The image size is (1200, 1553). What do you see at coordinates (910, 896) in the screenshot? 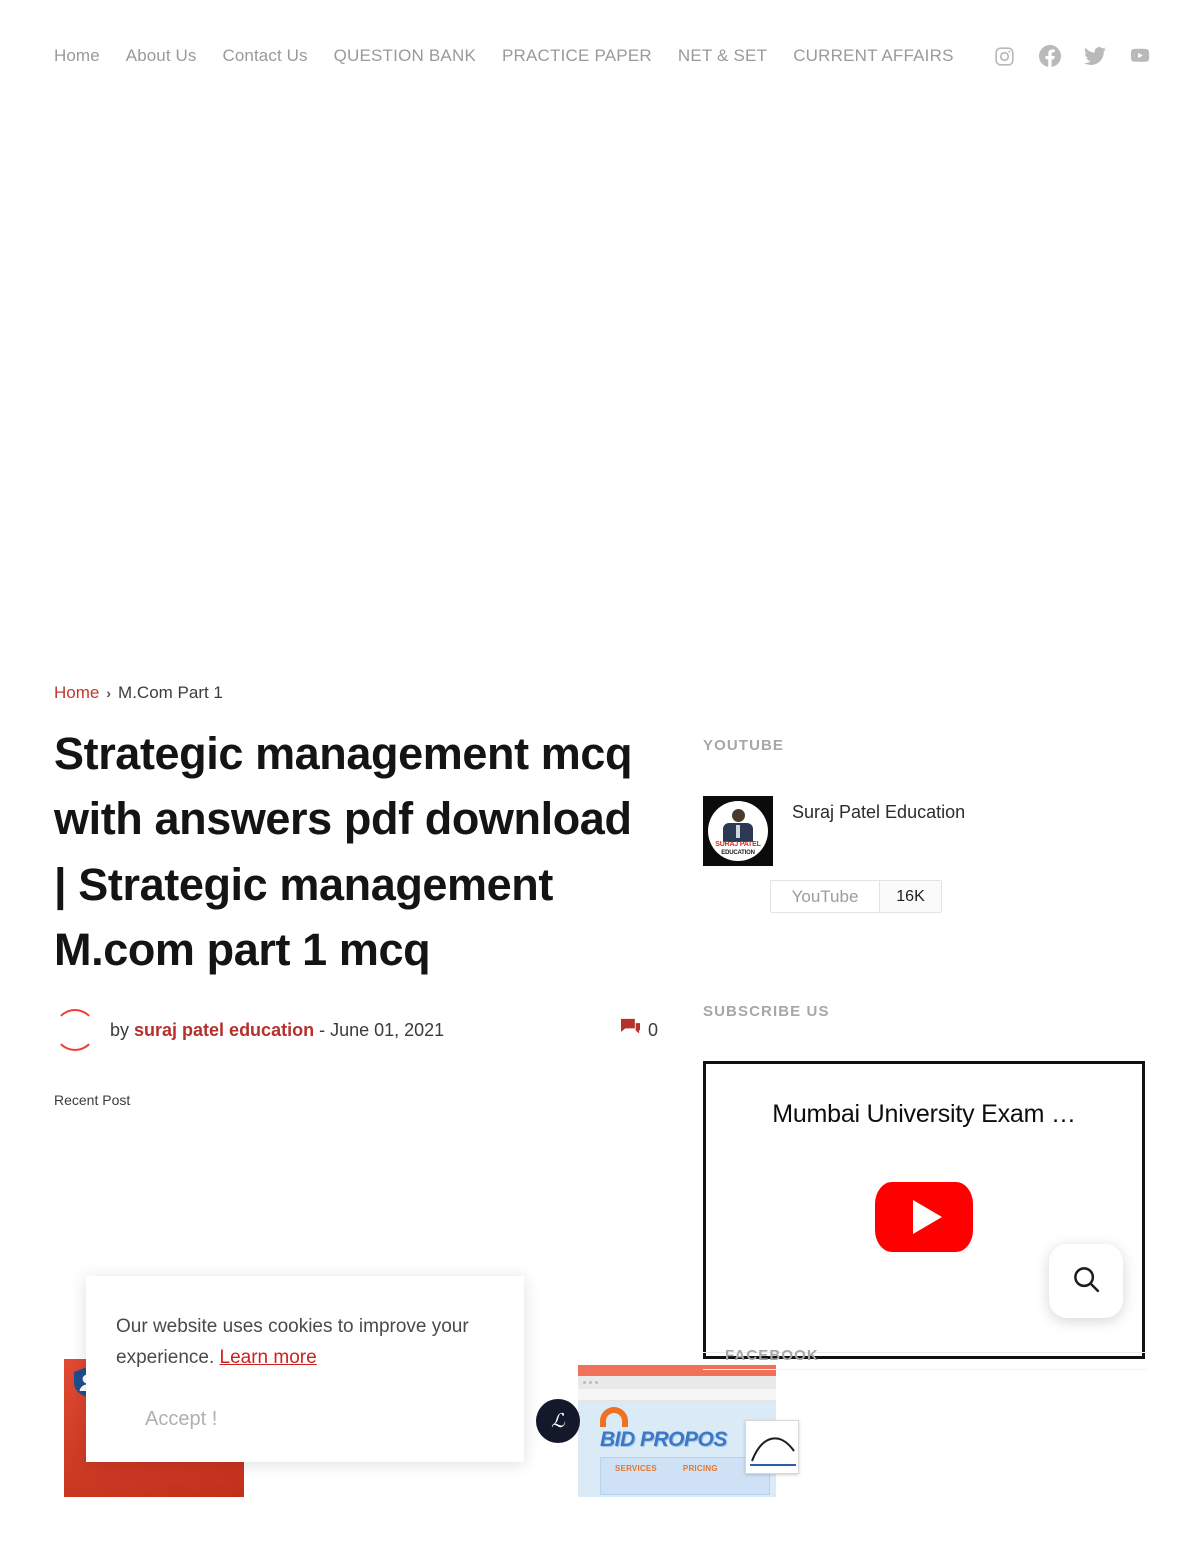
I see `youtube-subscriber-count: 16K` at bounding box center [910, 896].